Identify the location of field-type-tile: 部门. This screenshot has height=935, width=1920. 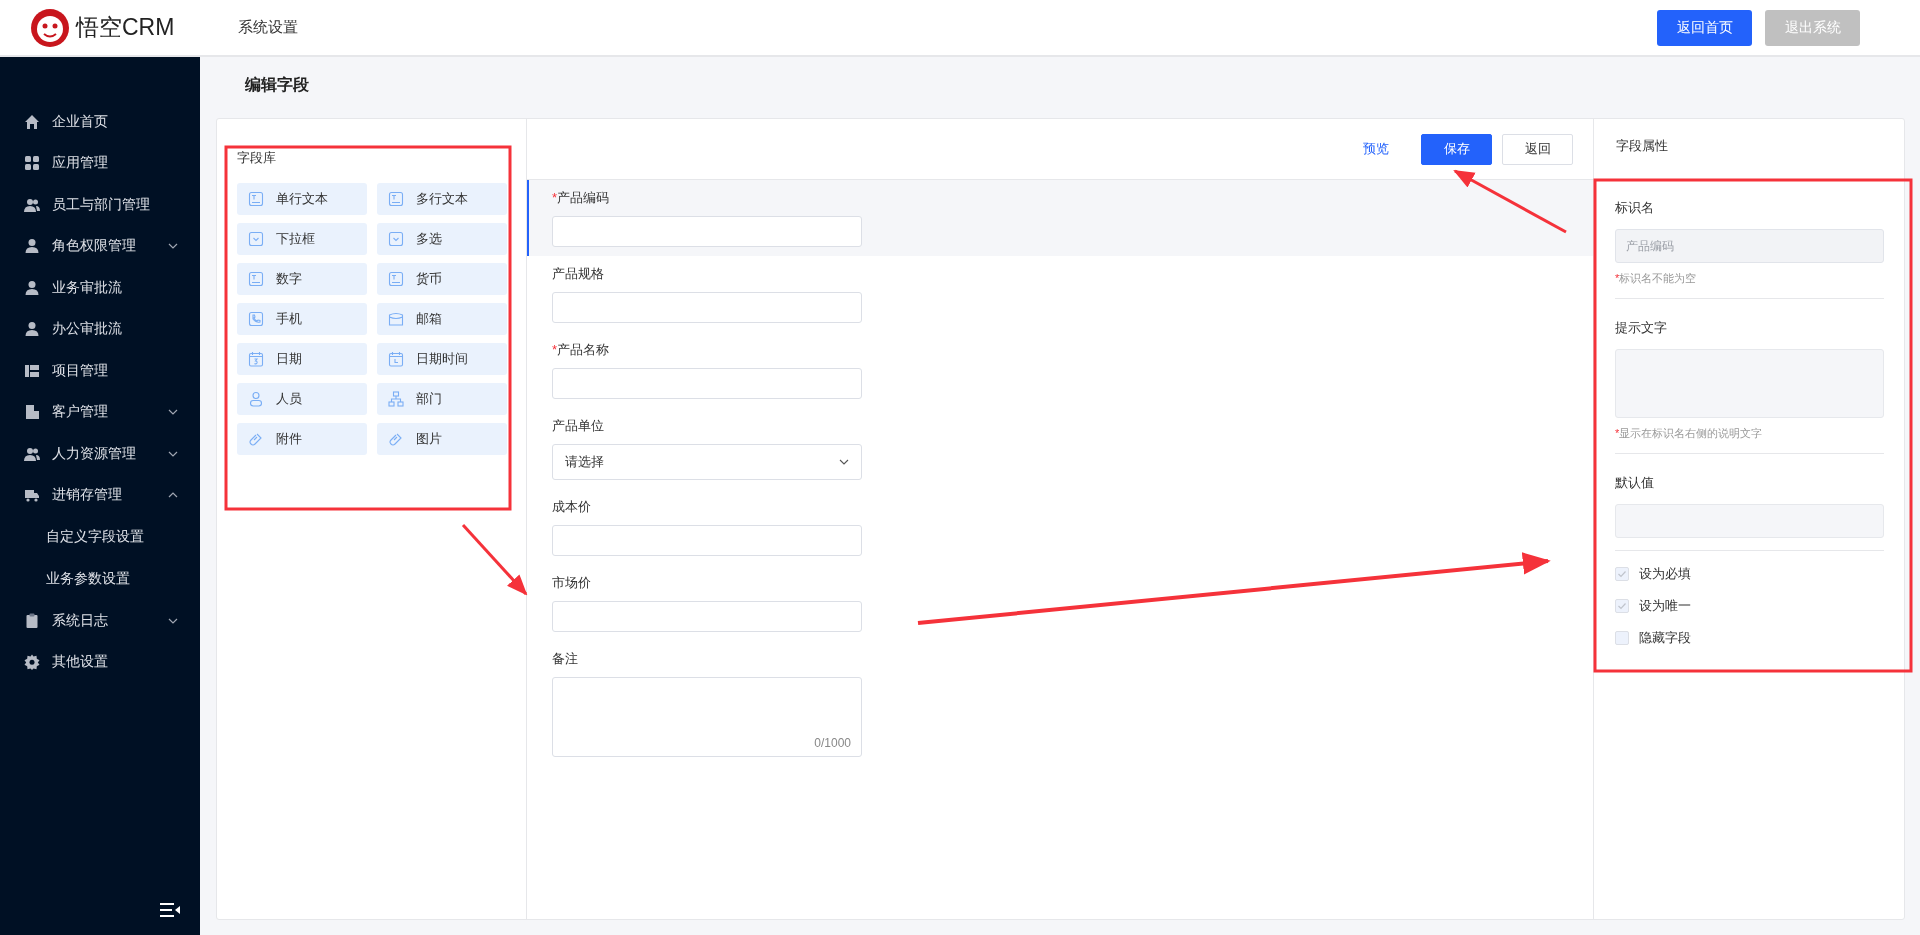
(442, 399).